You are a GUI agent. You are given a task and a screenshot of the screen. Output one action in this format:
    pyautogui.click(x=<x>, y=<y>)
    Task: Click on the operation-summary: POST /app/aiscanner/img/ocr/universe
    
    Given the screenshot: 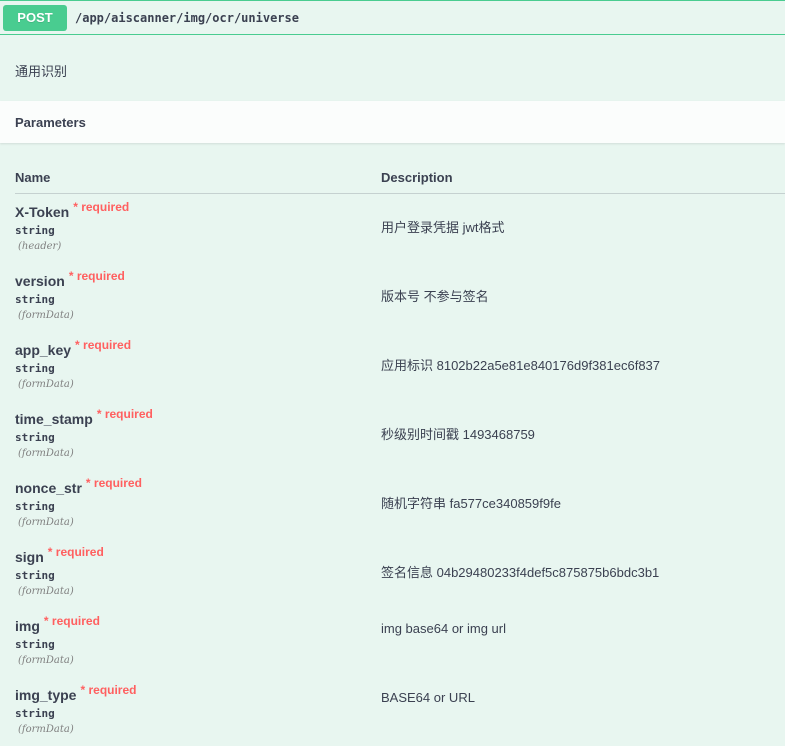 What is the action you would take?
    pyautogui.click(x=392, y=18)
    